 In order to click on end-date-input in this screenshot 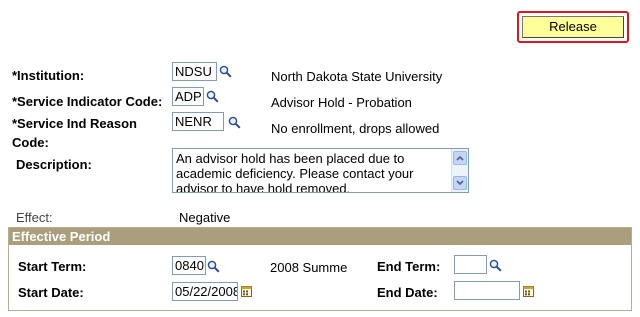, I will do `click(487, 290)`.